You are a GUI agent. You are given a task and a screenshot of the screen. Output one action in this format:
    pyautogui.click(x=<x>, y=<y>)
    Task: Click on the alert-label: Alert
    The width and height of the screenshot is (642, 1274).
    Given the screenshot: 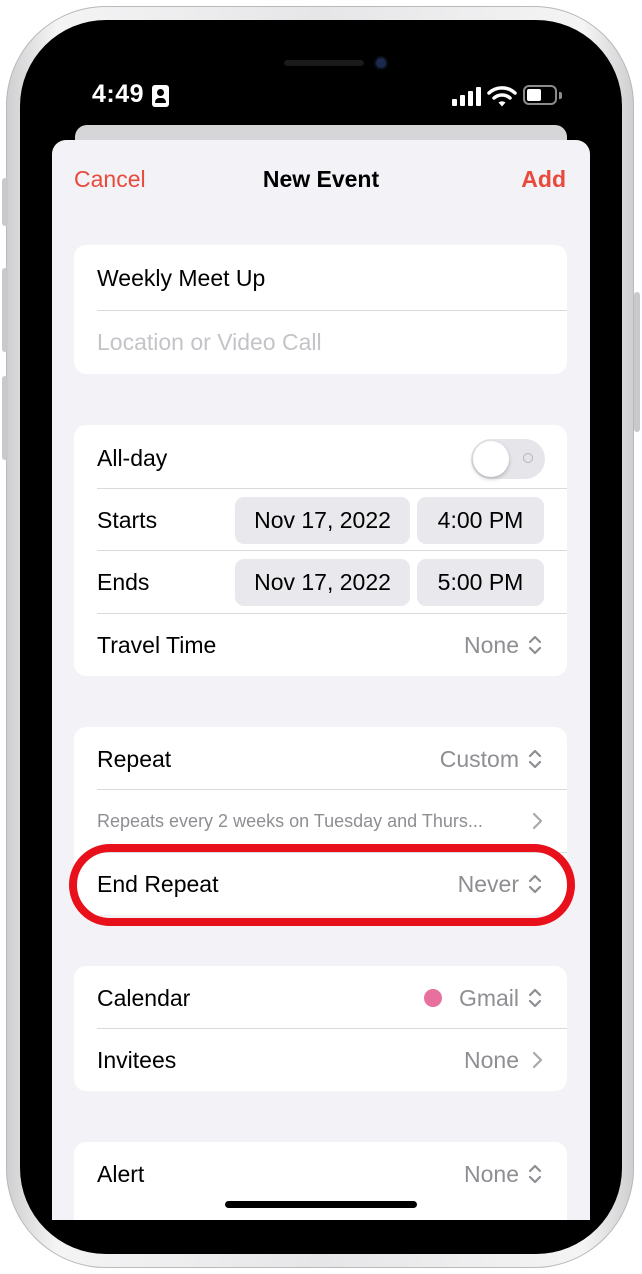 What is the action you would take?
    pyautogui.click(x=121, y=1174)
    